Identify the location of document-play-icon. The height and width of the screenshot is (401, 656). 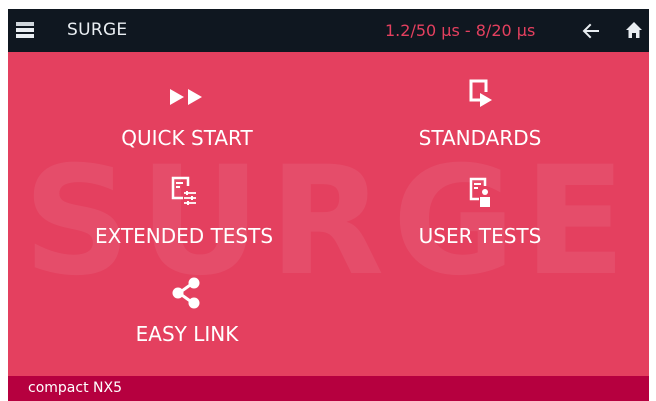
(480, 93).